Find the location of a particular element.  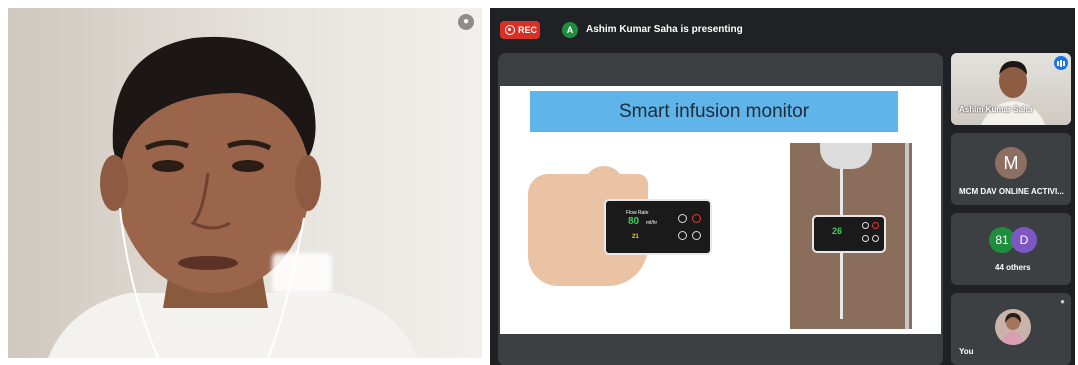

participant-tile-others: 81 D 44 others is located at coordinates (1011, 249).